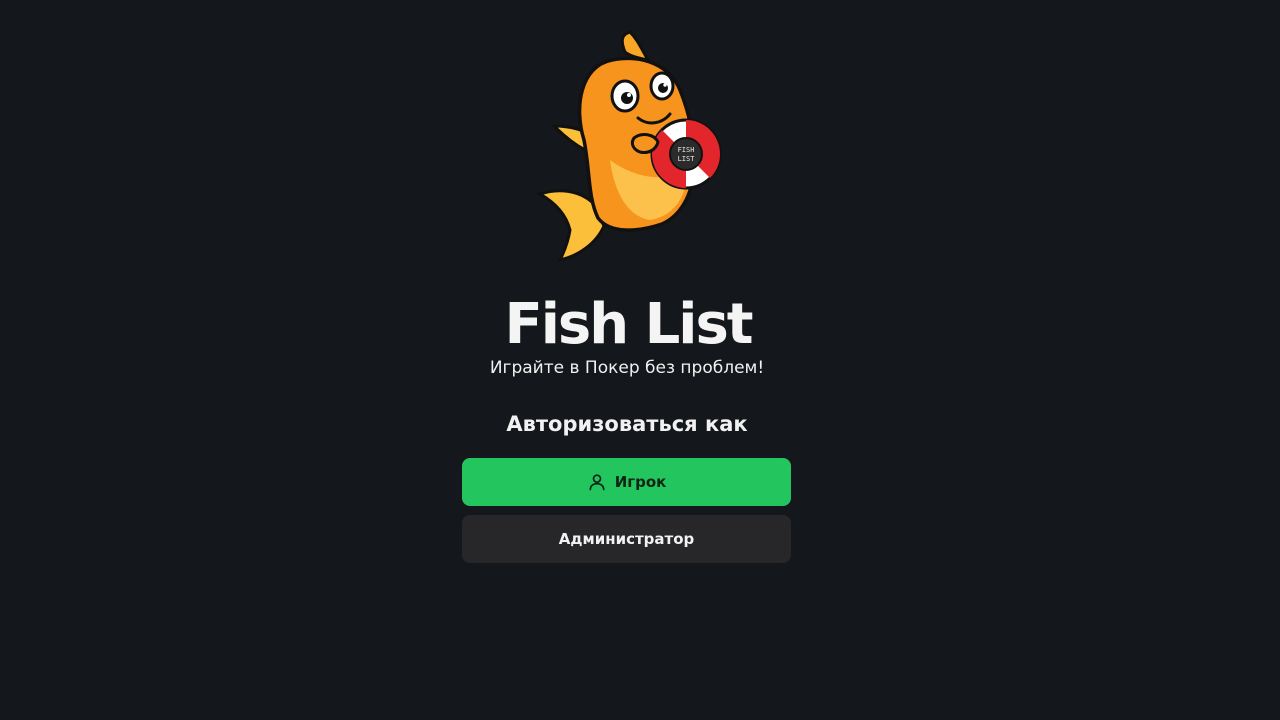 The width and height of the screenshot is (1280, 720). What do you see at coordinates (627, 368) in the screenshot?
I see `app-tagline: Играйте в Покер без проблем!` at bounding box center [627, 368].